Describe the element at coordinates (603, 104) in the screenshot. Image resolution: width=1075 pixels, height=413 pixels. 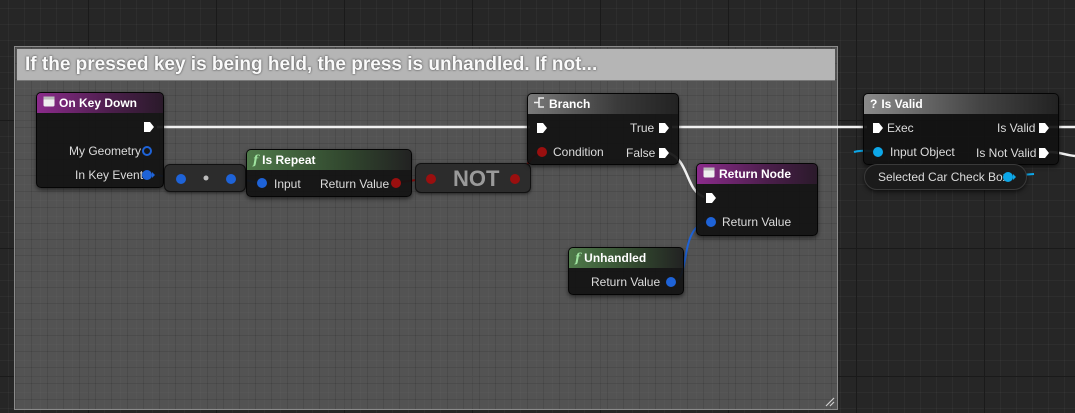
I see `branch-header: Branch` at that location.